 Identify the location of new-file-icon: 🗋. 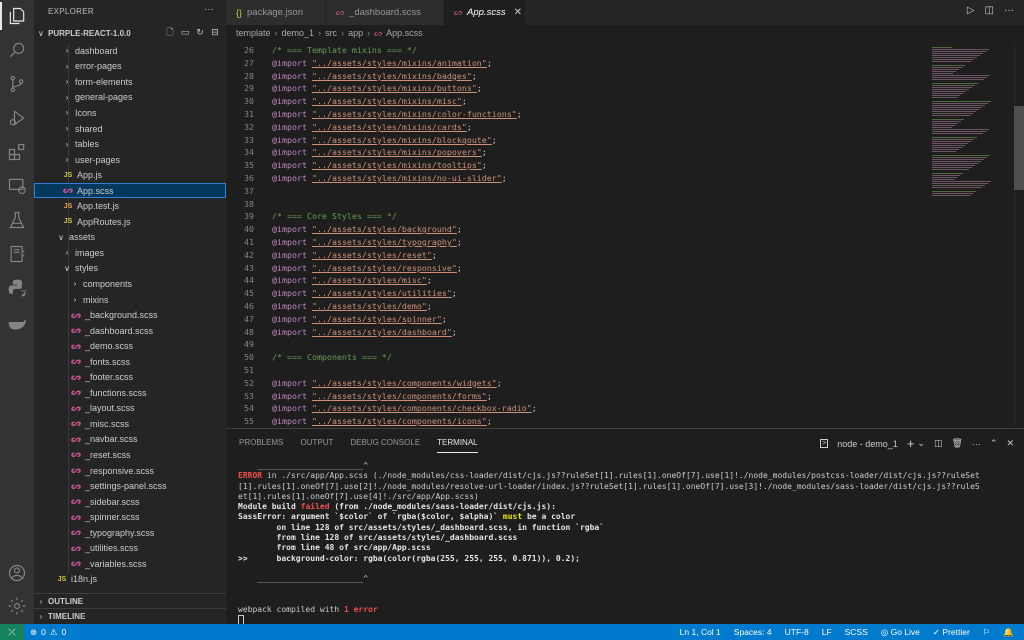
(170, 32).